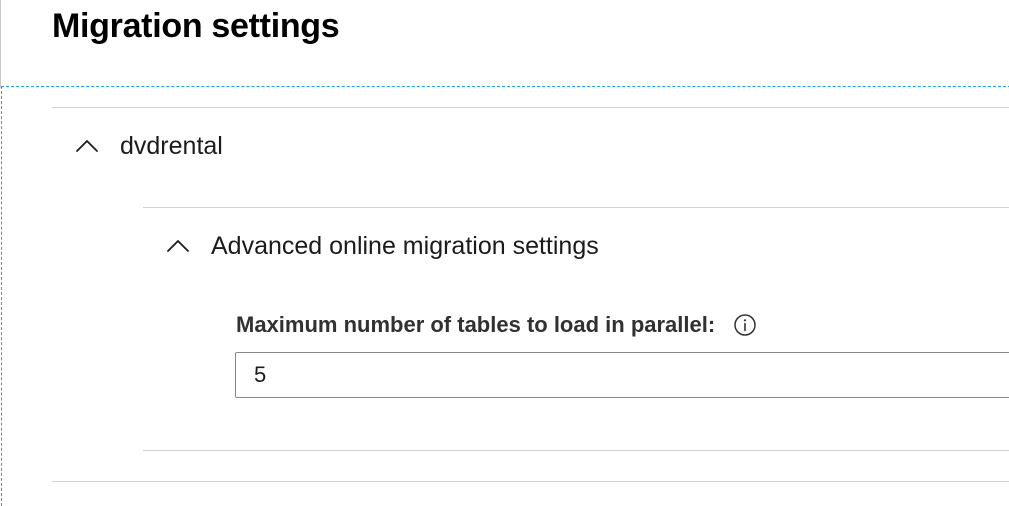  Describe the element at coordinates (171, 145) in the screenshot. I see `database-name: dvdrental` at that location.